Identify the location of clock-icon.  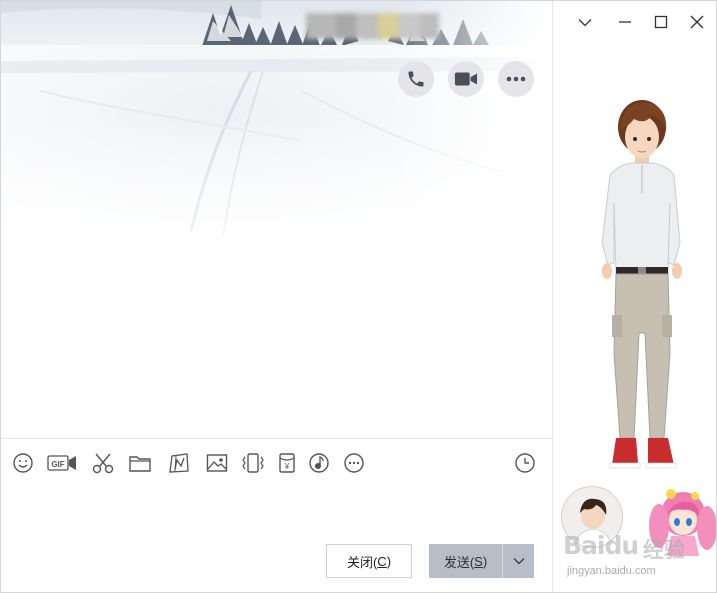
(525, 463).